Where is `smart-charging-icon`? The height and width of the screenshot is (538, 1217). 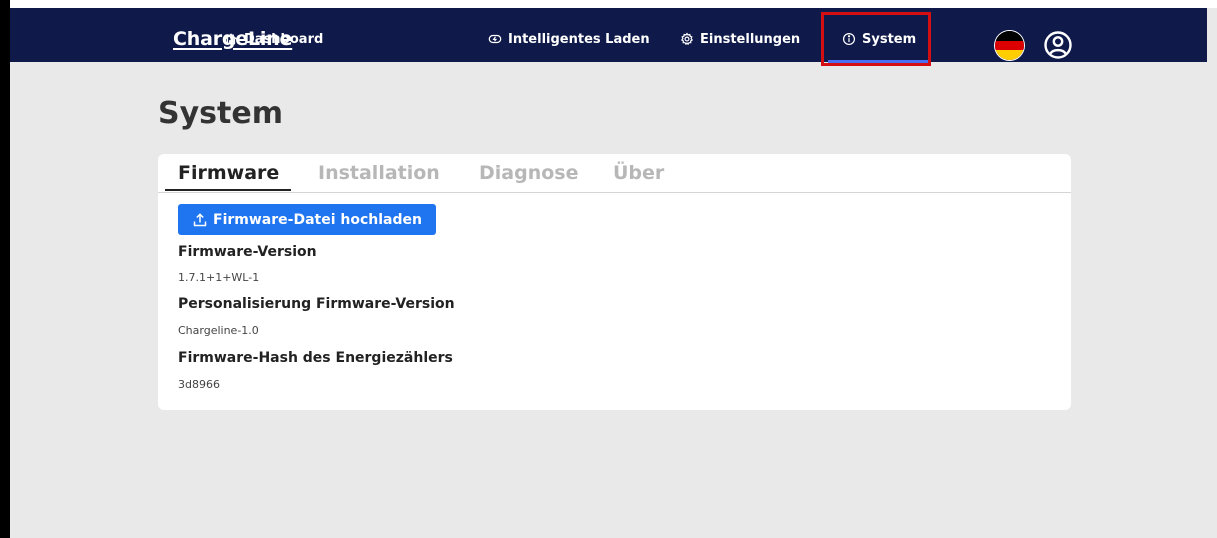
smart-charging-icon is located at coordinates (495, 39).